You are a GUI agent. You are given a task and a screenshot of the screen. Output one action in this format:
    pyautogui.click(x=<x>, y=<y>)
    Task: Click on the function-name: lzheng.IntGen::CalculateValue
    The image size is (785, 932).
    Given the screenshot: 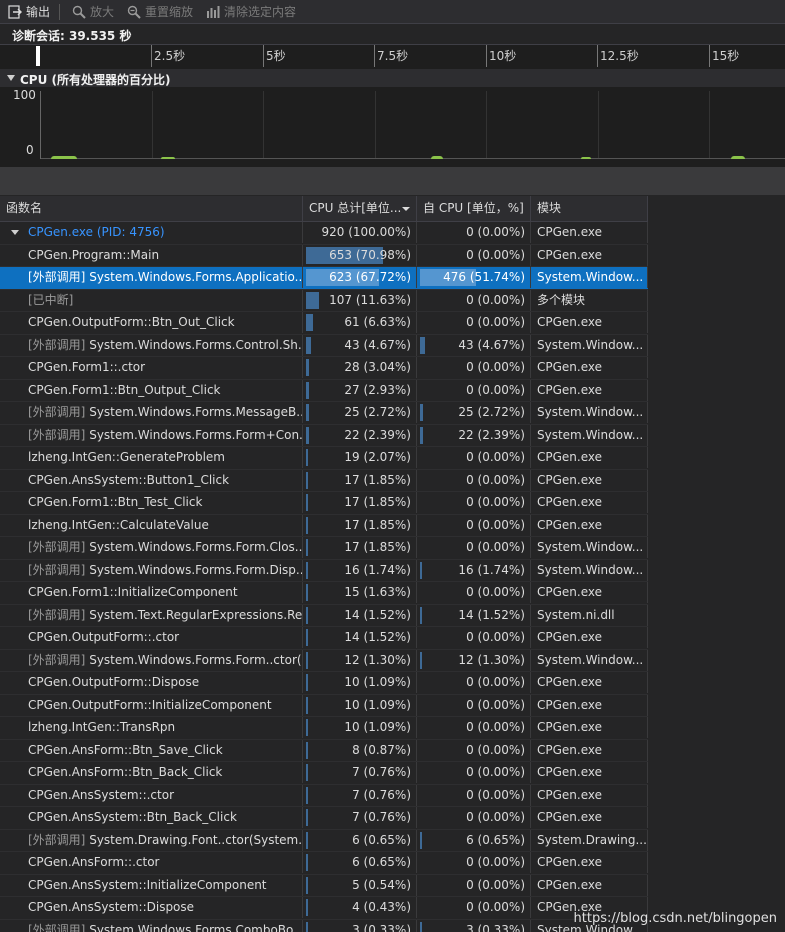 What is the action you would take?
    pyautogui.click(x=118, y=524)
    